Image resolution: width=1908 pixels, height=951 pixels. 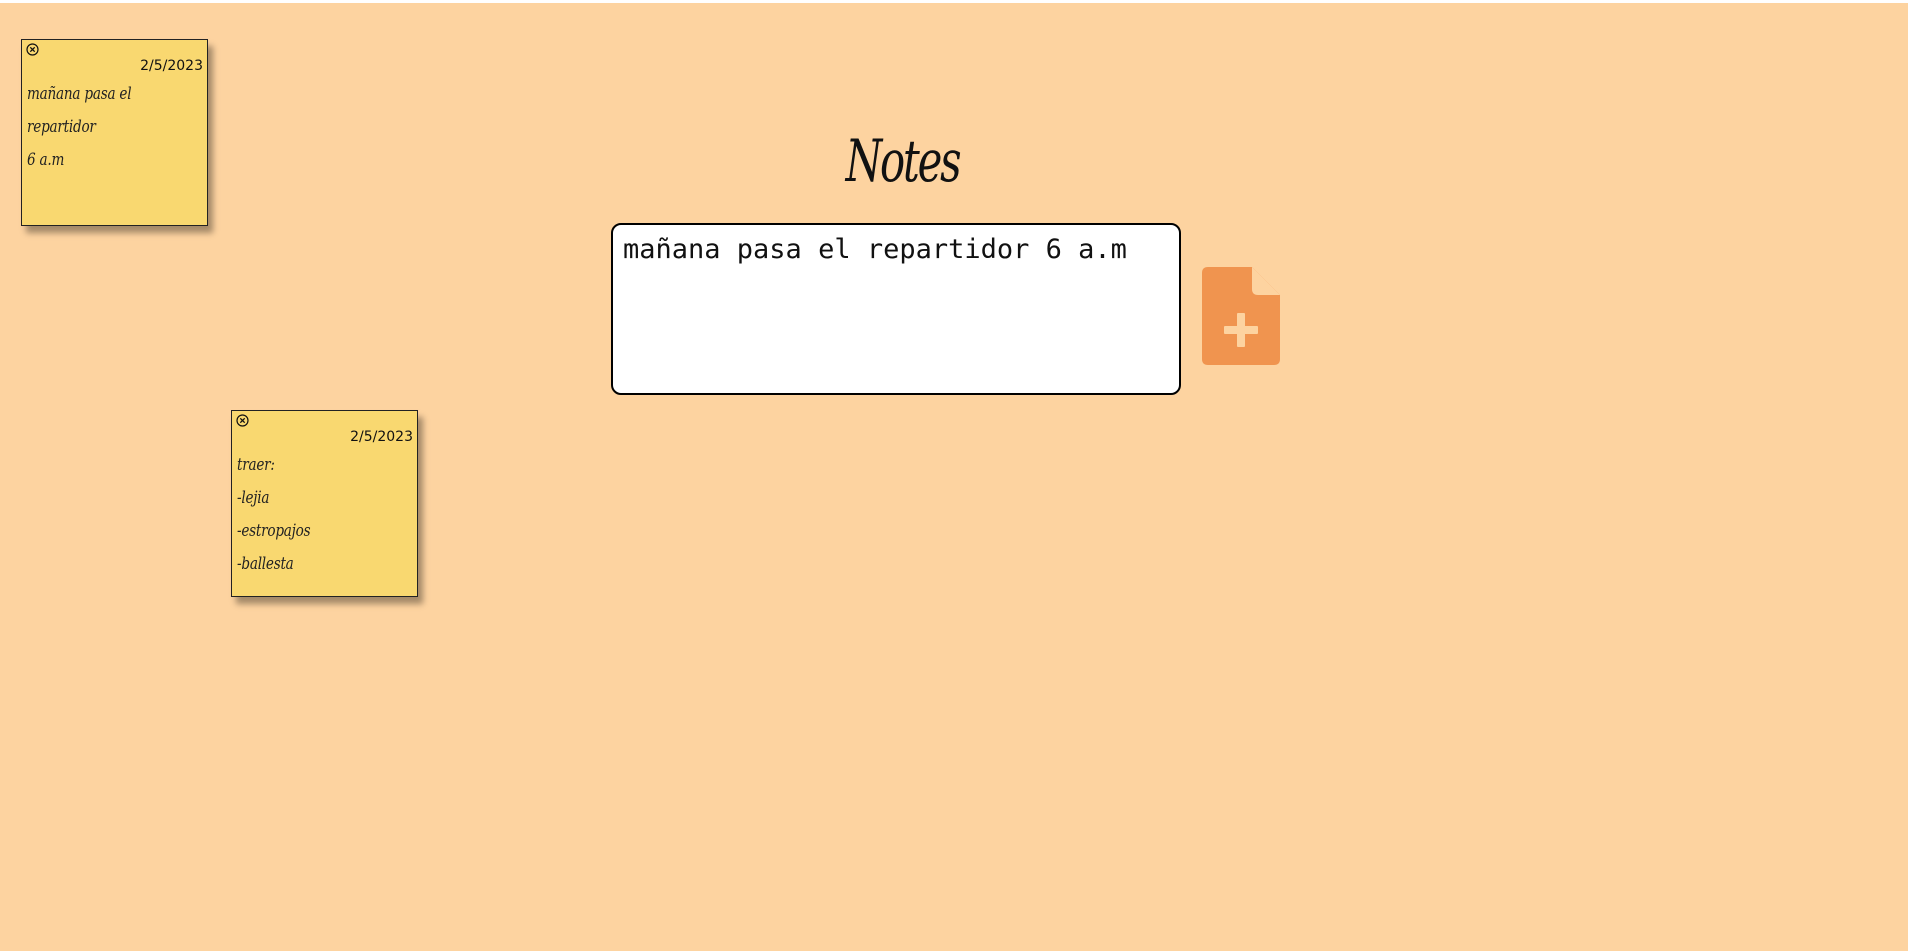 I want to click on page-title: Notes, so click(x=903, y=161).